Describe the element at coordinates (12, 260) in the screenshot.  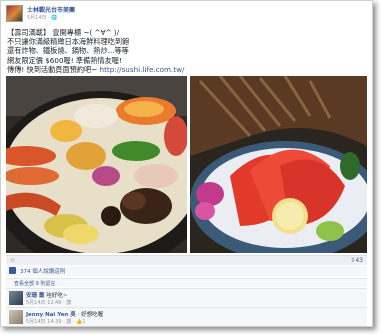
I see `star-icon: ☆` at that location.